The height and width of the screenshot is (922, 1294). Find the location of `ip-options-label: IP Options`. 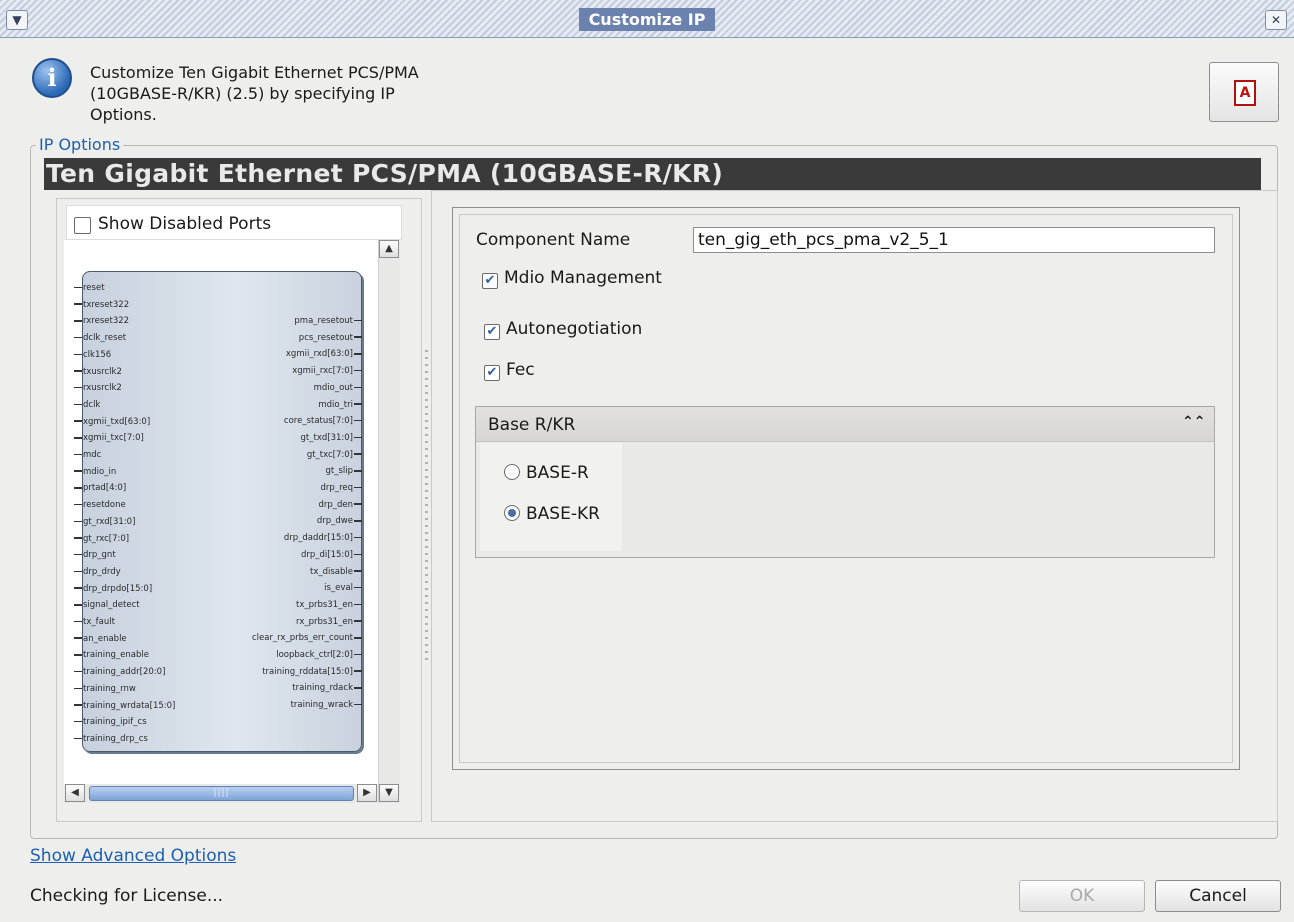

ip-options-label: IP Options is located at coordinates (80, 144).